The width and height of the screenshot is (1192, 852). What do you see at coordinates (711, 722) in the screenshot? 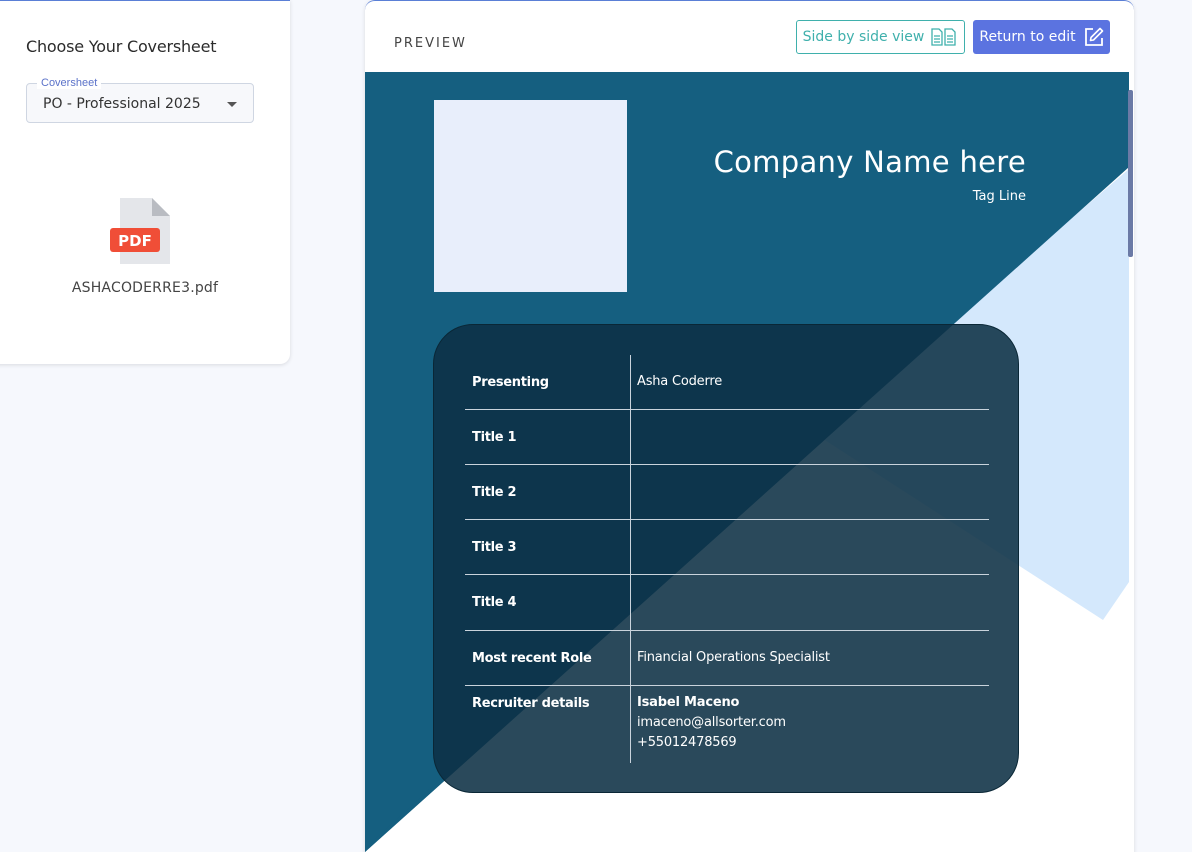
I see `recruiter-email: imaceno@allsorter.com` at bounding box center [711, 722].